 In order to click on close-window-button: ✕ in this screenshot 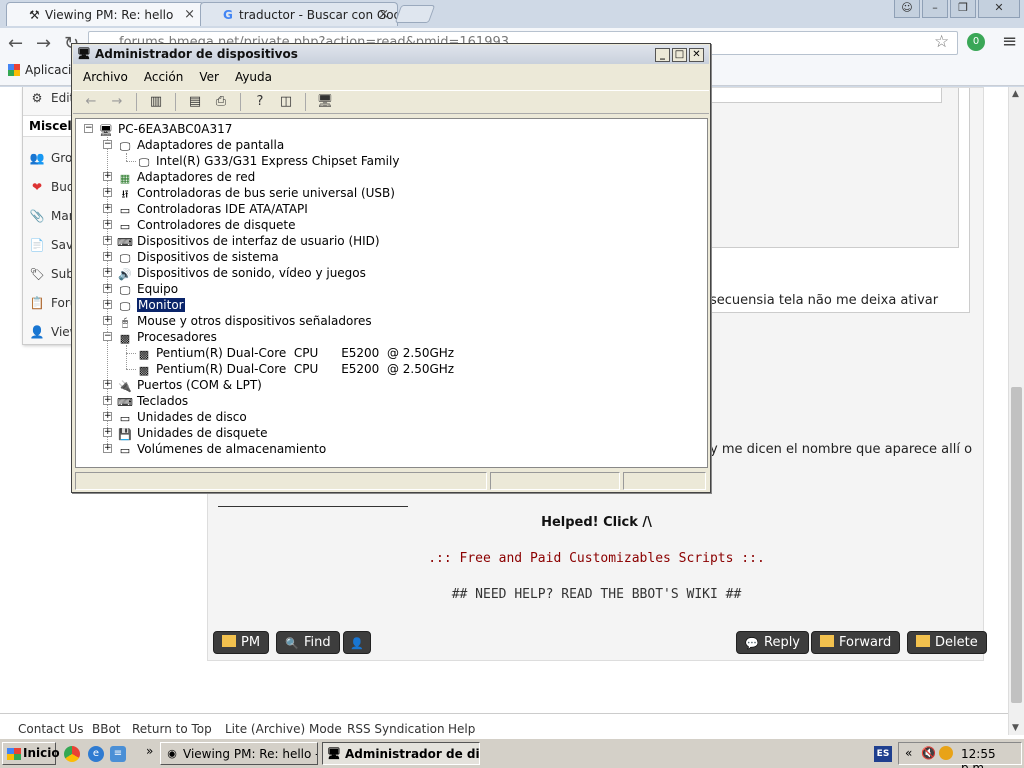, I will do `click(999, 9)`.